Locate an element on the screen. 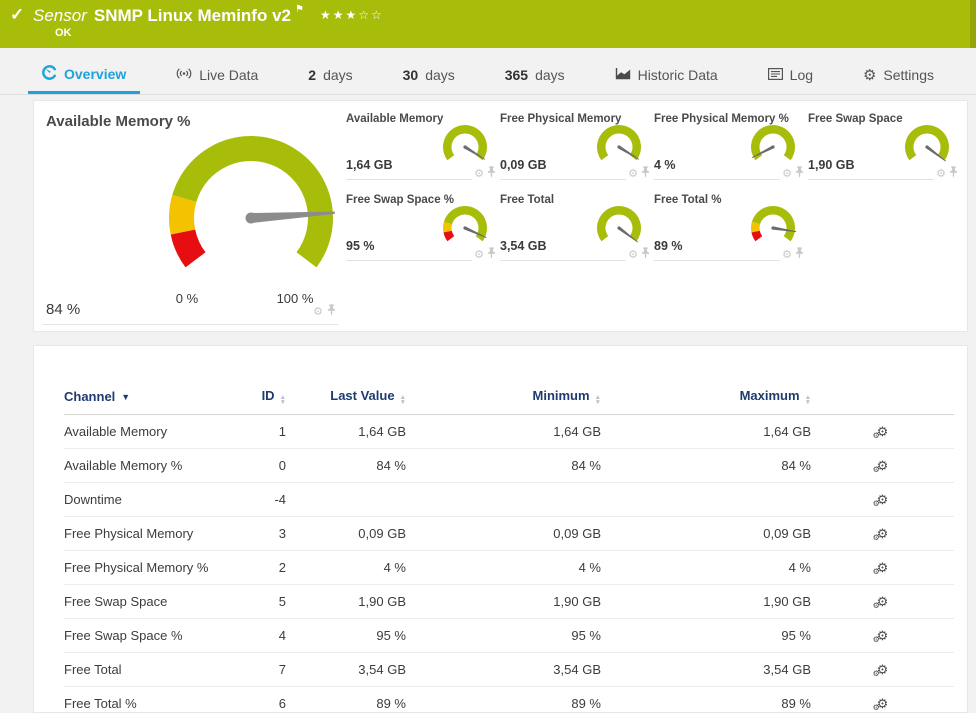  gauge-tile-free-total: Free Total 3,54 GB ⚙ is located at coordinates (575, 228).